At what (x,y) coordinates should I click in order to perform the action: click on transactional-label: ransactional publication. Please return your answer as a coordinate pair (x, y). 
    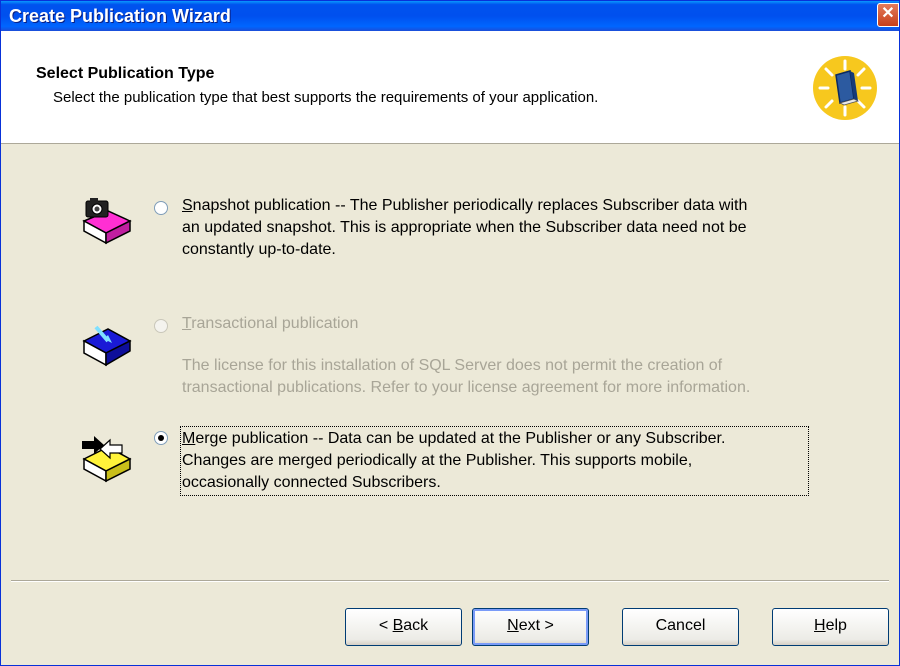
    Looking at the image, I should click on (275, 323).